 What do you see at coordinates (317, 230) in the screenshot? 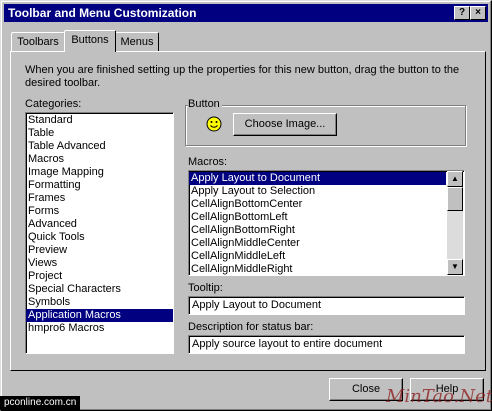
I see `macro-list-item: CellAlignBottomRight` at bounding box center [317, 230].